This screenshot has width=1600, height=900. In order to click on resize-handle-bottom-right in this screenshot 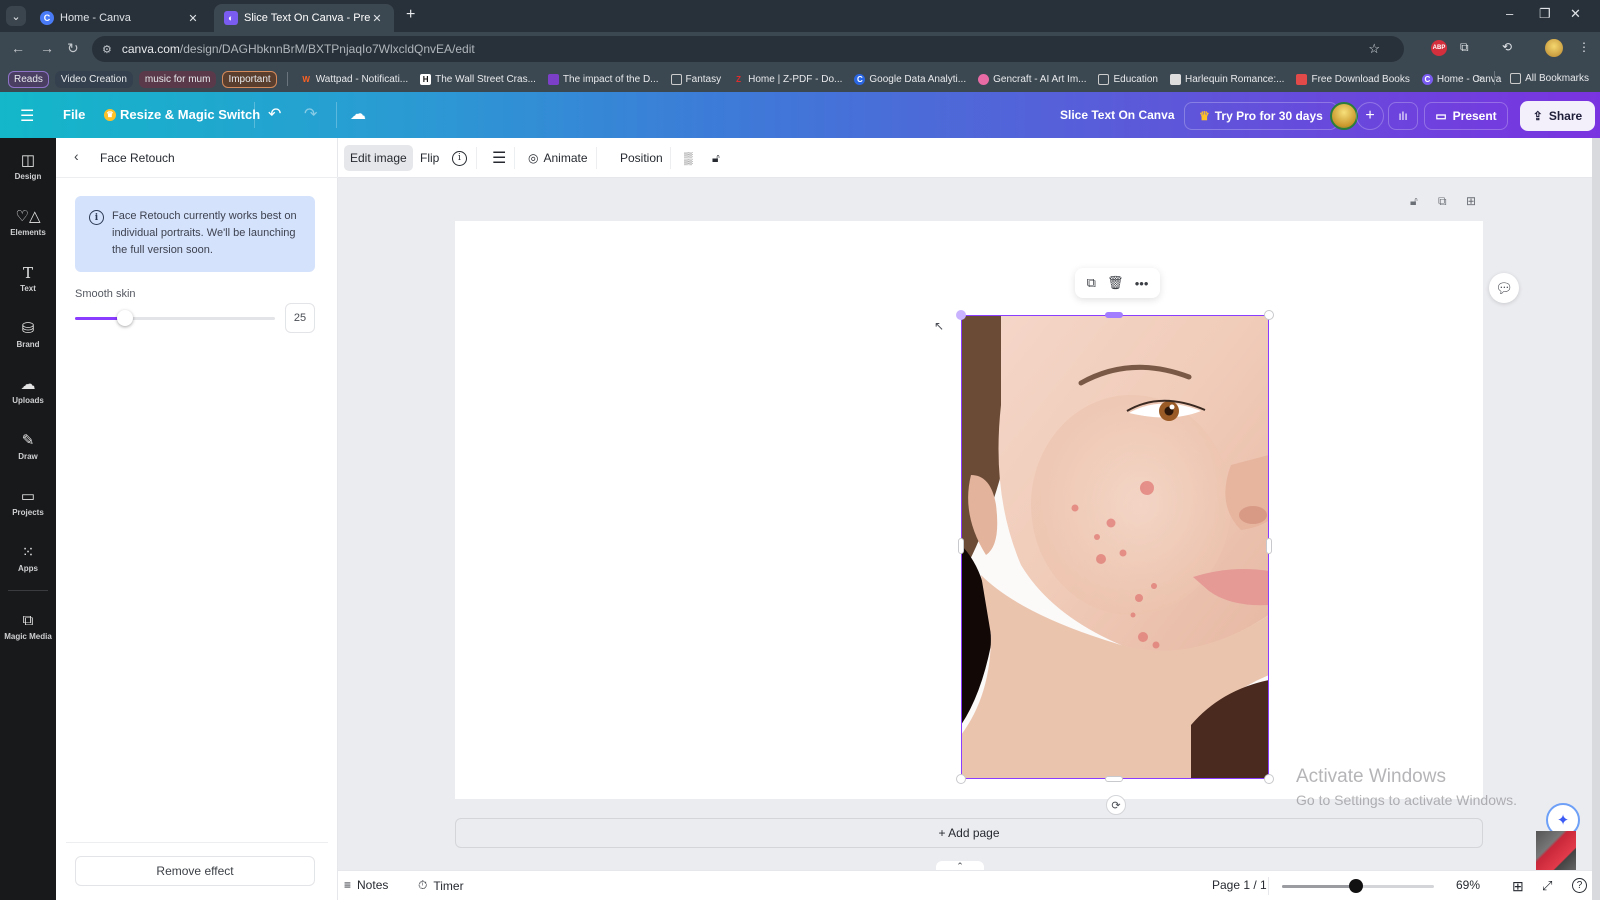, I will do `click(1269, 779)`.